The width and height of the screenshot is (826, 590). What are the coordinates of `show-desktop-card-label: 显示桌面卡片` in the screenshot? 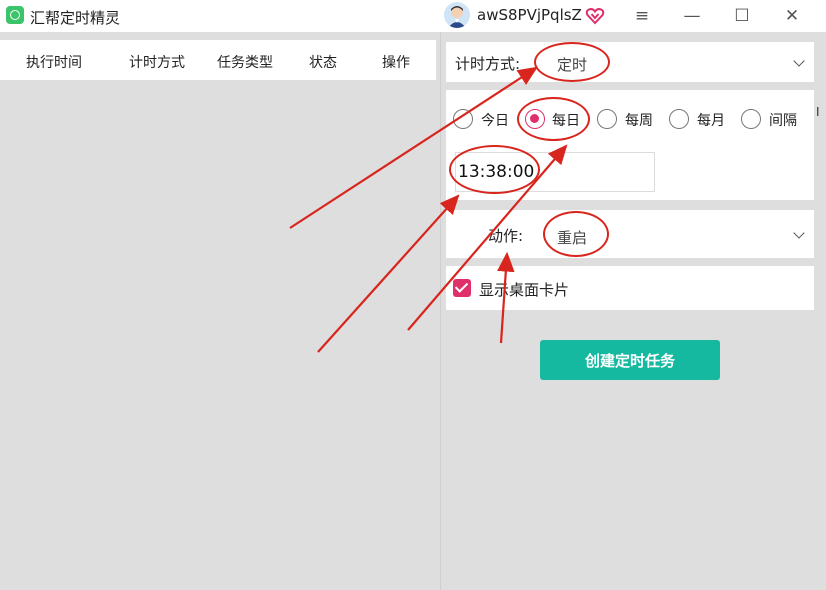 It's located at (524, 289).